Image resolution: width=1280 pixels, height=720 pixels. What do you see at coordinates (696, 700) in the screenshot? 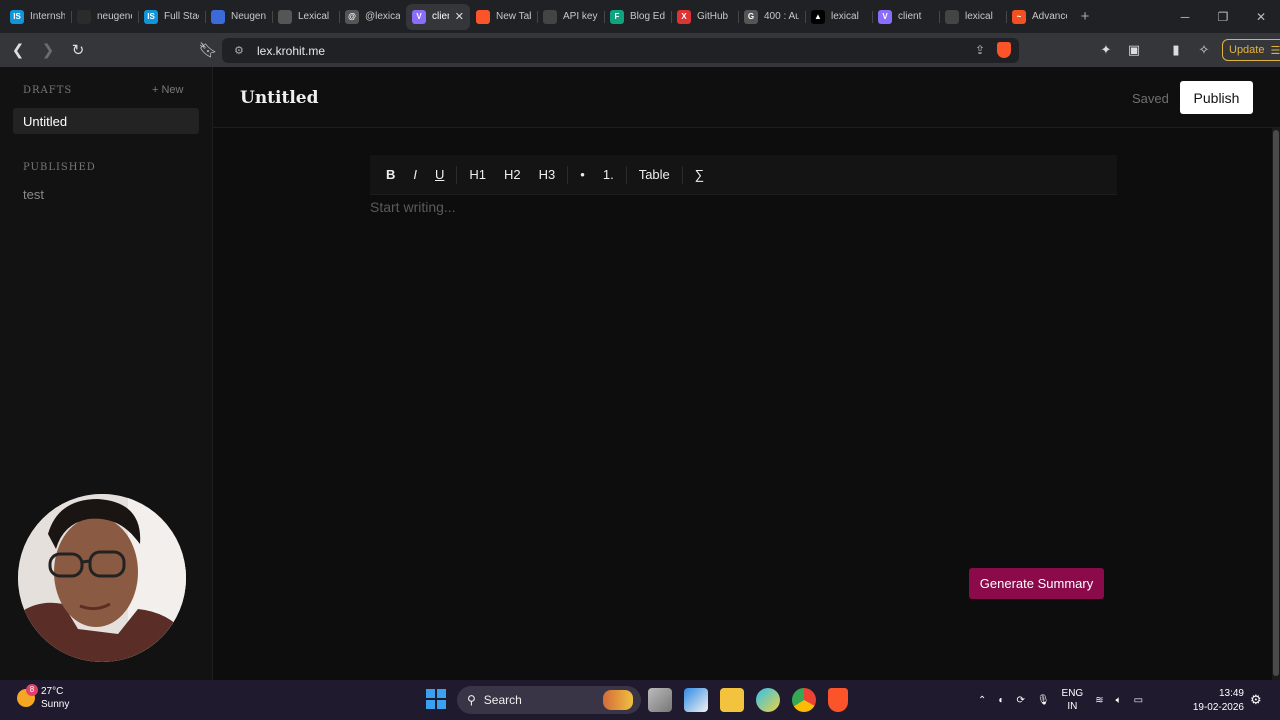
I see `store-icon` at bounding box center [696, 700].